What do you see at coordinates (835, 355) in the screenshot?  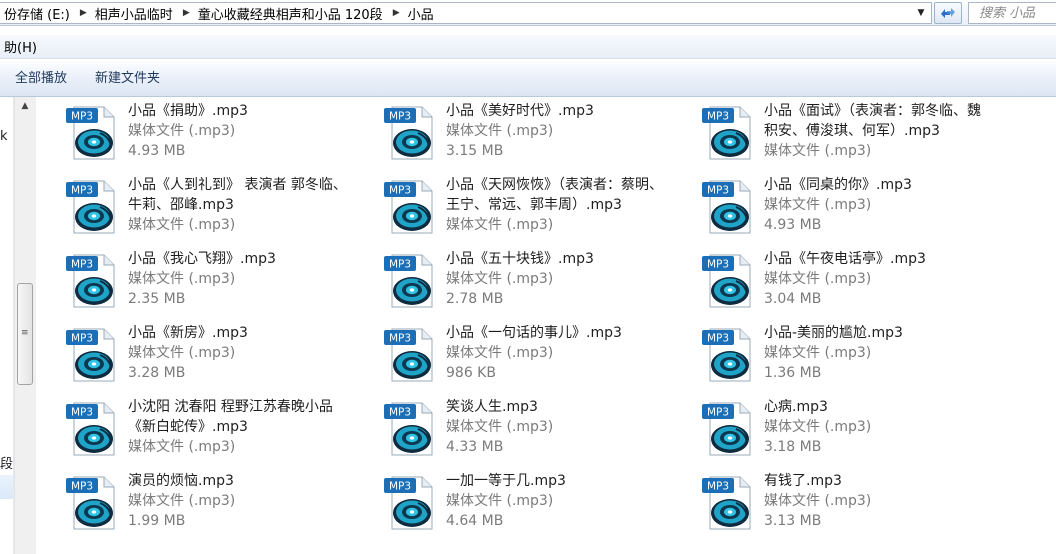 I see `file-item: MP3 小品-美丽的尴尬.mp3 媒体文件 (.mp3) 1.36 MB` at bounding box center [835, 355].